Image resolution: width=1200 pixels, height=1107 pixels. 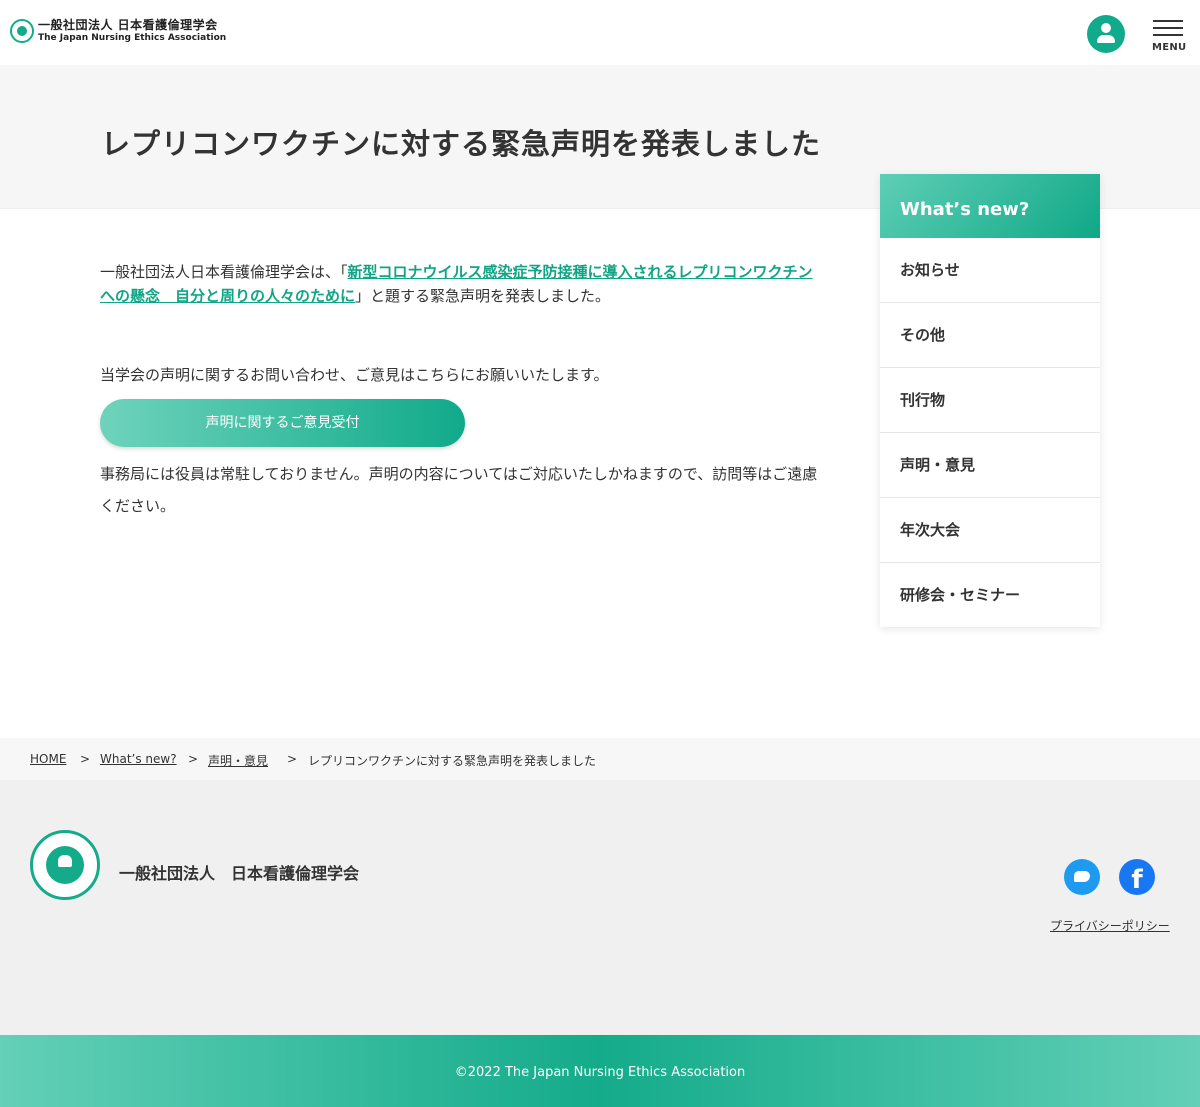 What do you see at coordinates (483, 296) in the screenshot?
I see `para1-suffix: 」と題する緊急声明を発表しました。` at bounding box center [483, 296].